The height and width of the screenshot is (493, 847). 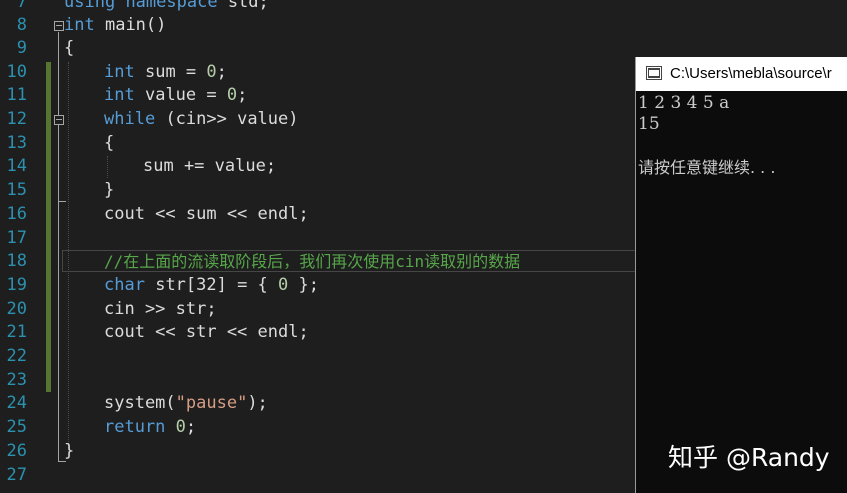 I want to click on code-line-12: while (cin>> value), so click(x=201, y=119).